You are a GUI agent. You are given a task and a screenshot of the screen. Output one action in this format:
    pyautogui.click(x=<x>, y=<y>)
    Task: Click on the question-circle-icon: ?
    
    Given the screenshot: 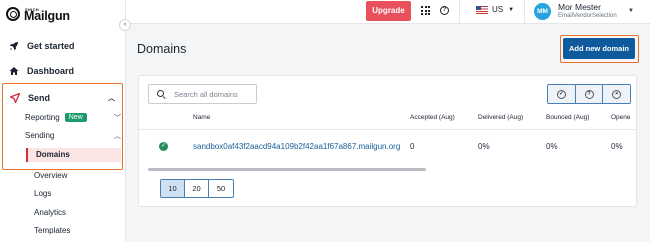 What is the action you would take?
    pyautogui.click(x=589, y=94)
    